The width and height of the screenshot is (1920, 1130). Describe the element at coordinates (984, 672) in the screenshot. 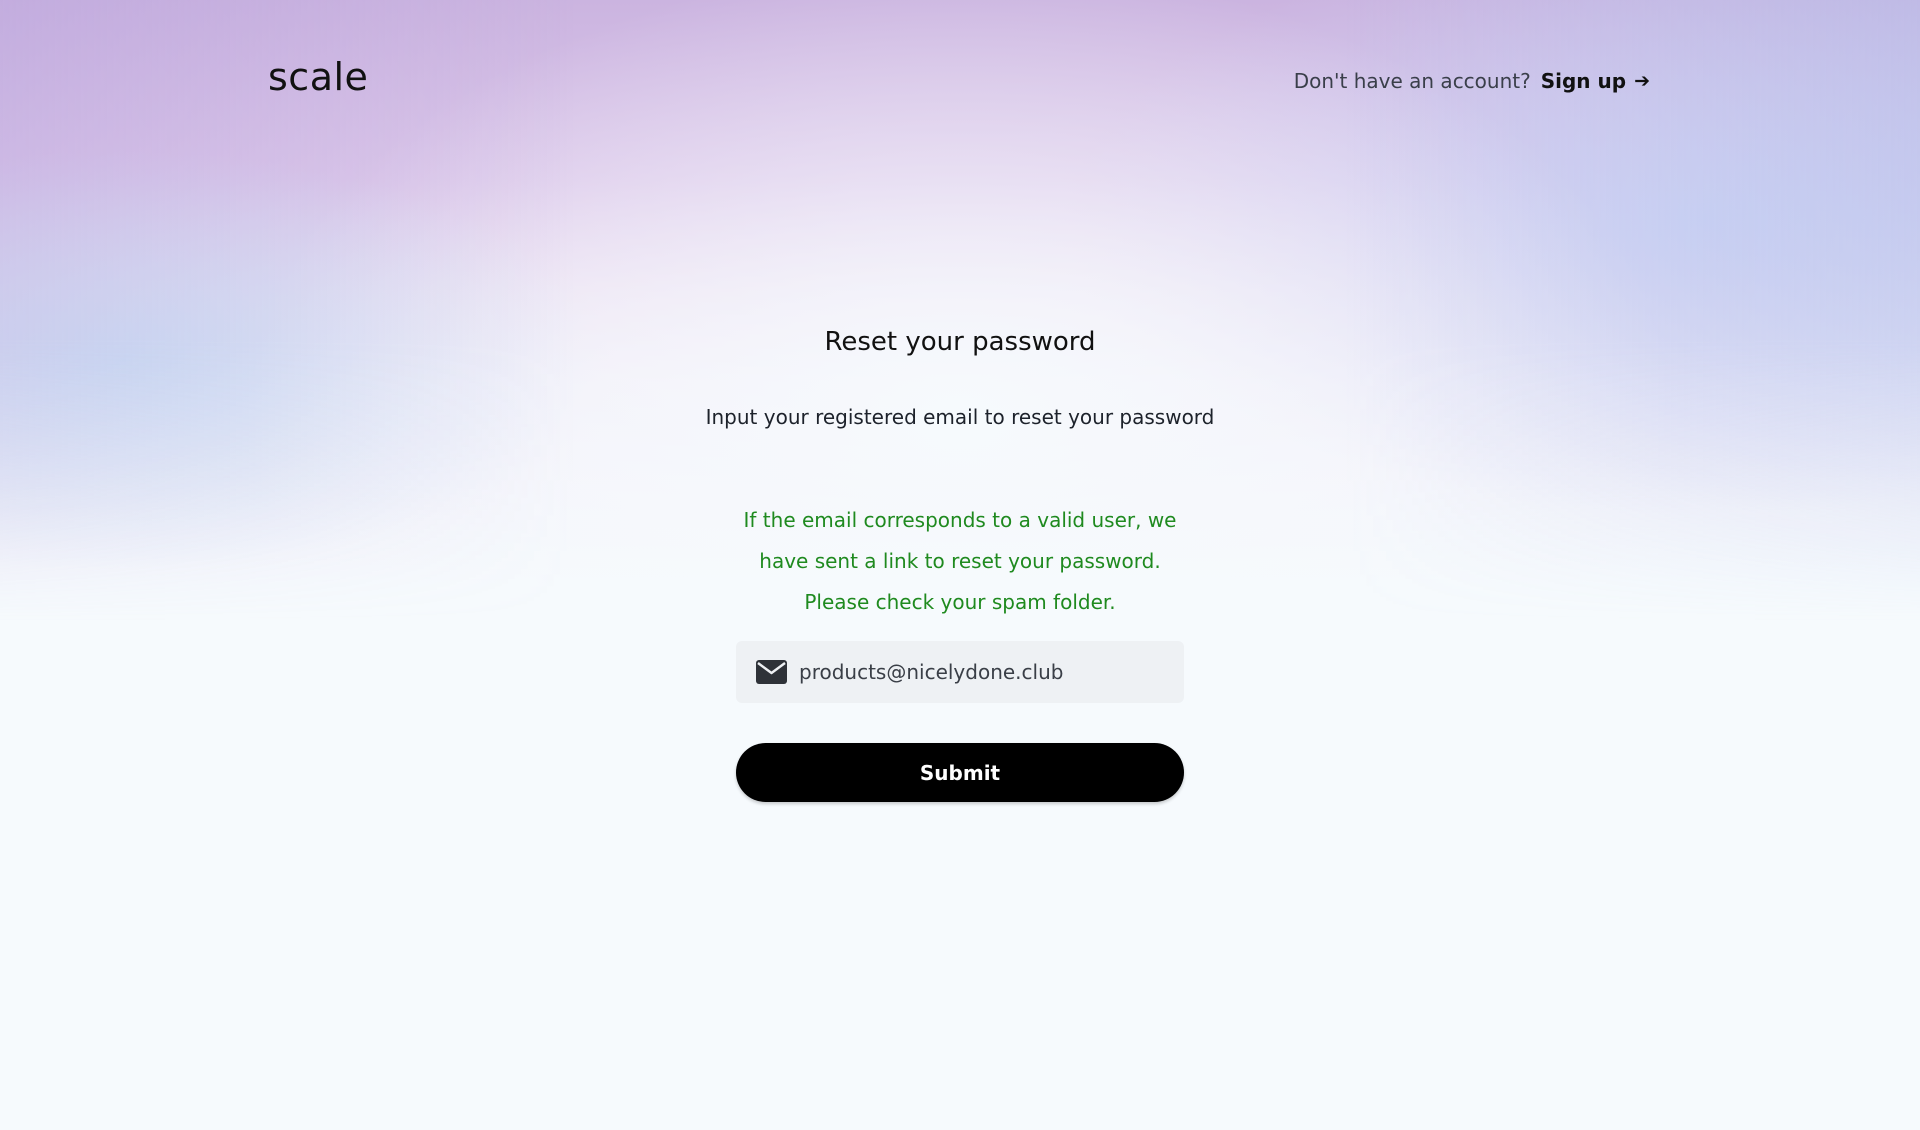

I see `email-input` at that location.